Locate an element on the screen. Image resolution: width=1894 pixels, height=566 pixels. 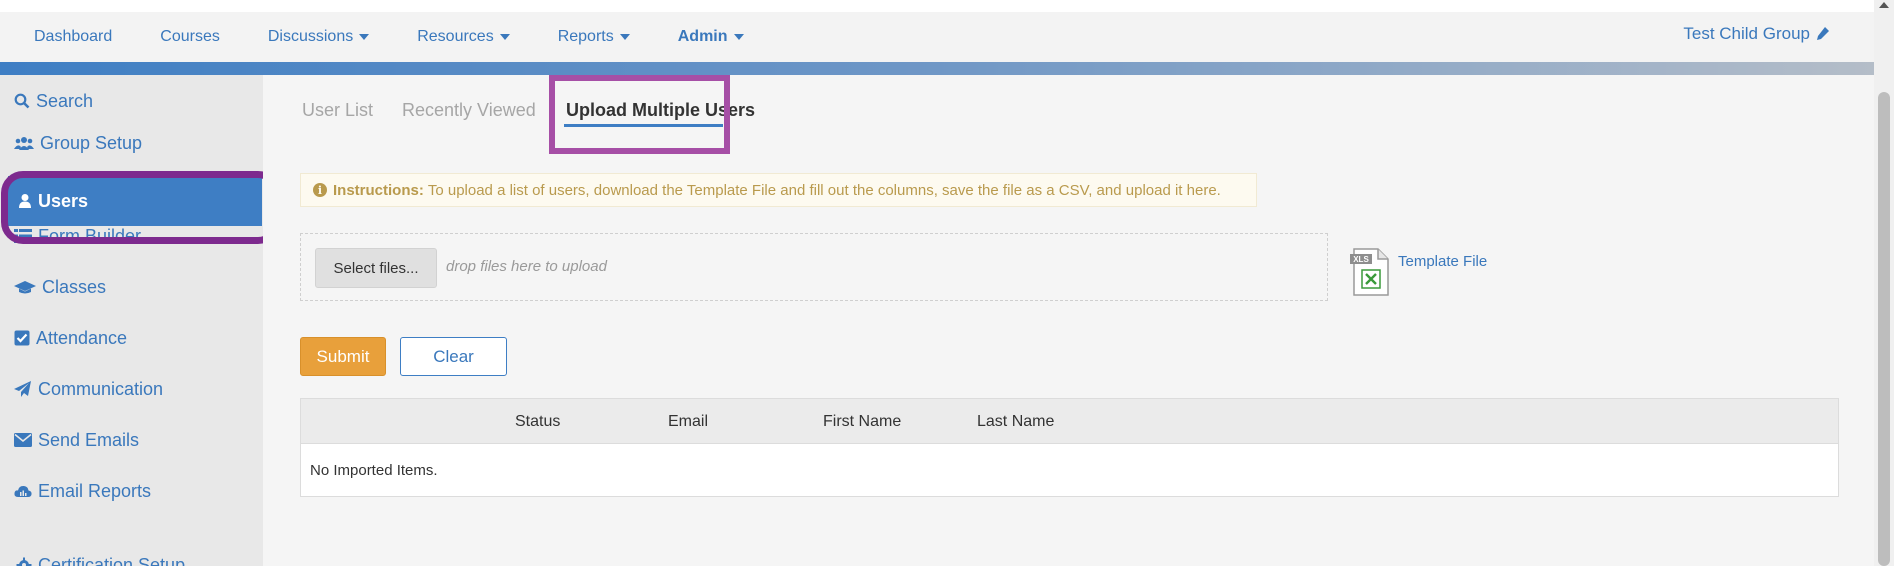
nav-admin-label: Admin is located at coordinates (702, 36).